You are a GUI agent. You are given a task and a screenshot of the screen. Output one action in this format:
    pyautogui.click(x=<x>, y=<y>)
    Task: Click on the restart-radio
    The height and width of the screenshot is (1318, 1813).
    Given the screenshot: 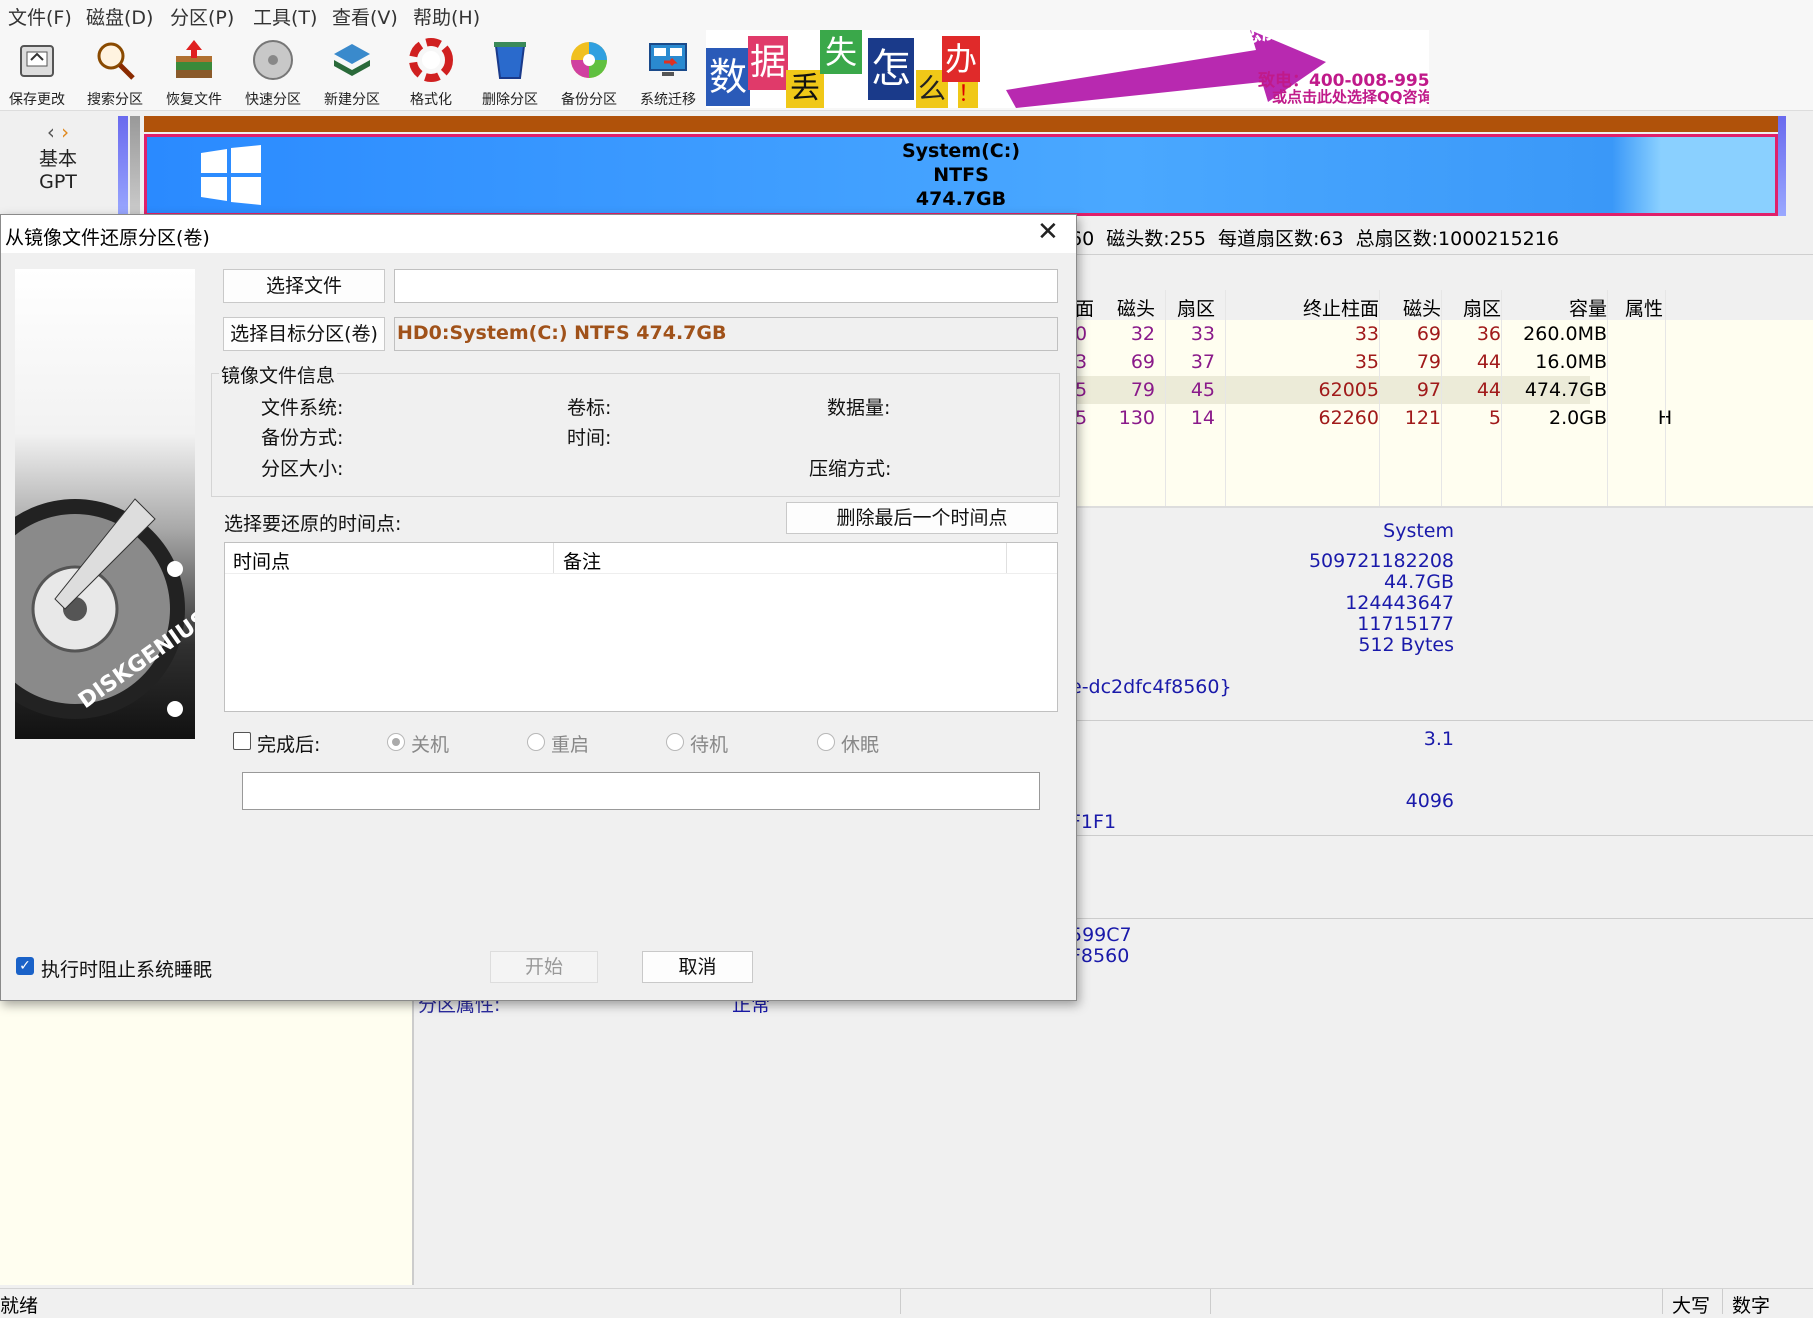 What is the action you would take?
    pyautogui.click(x=536, y=742)
    